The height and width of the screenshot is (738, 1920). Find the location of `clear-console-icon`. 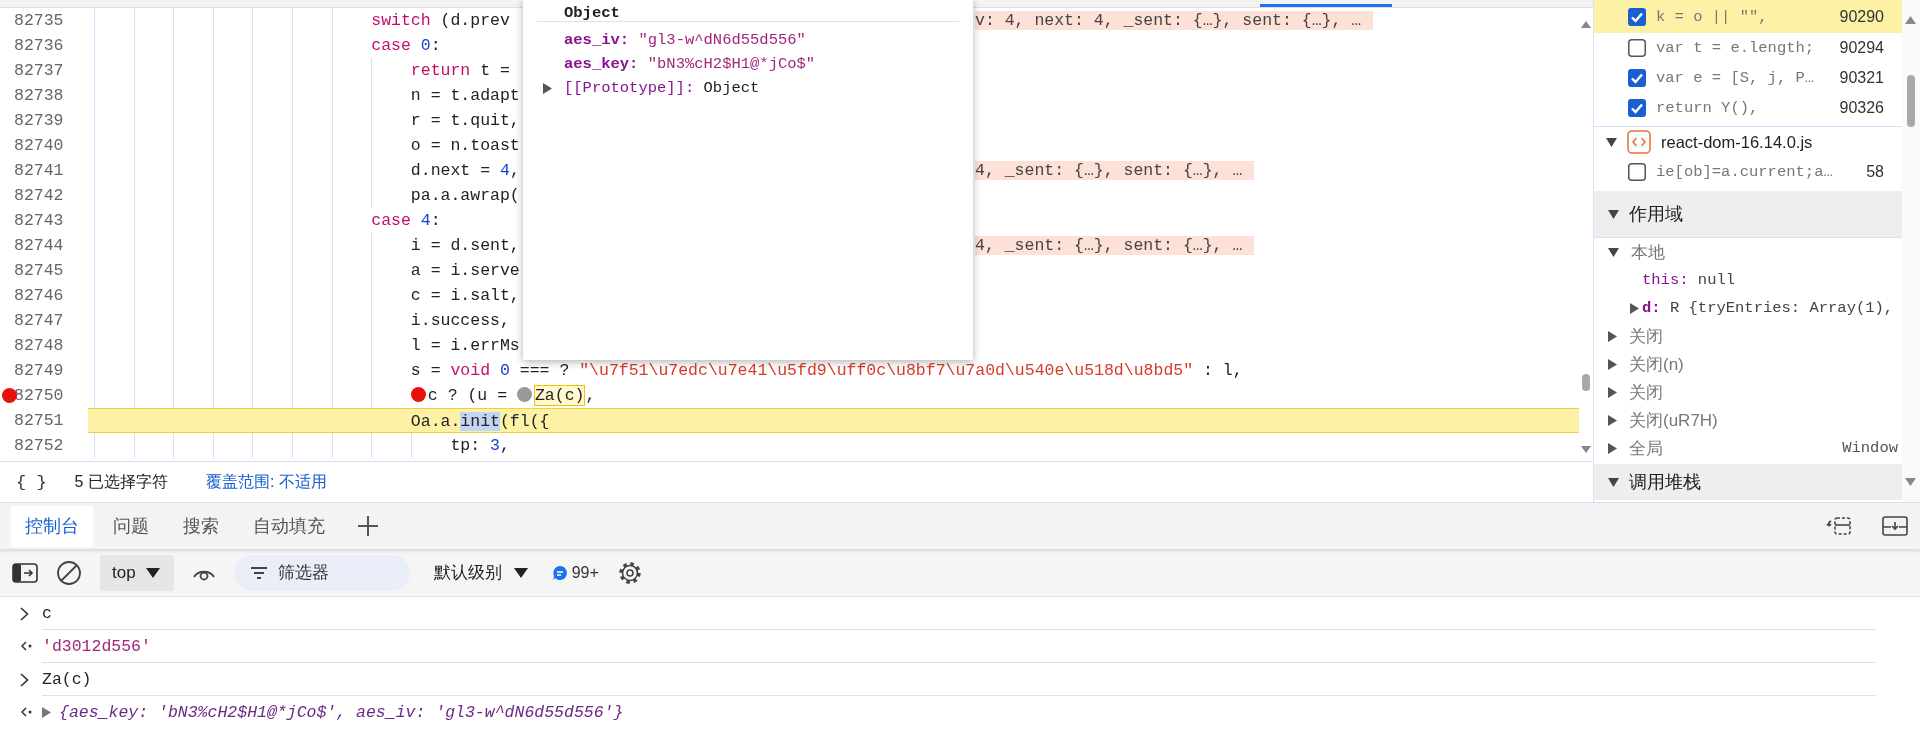

clear-console-icon is located at coordinates (69, 572).